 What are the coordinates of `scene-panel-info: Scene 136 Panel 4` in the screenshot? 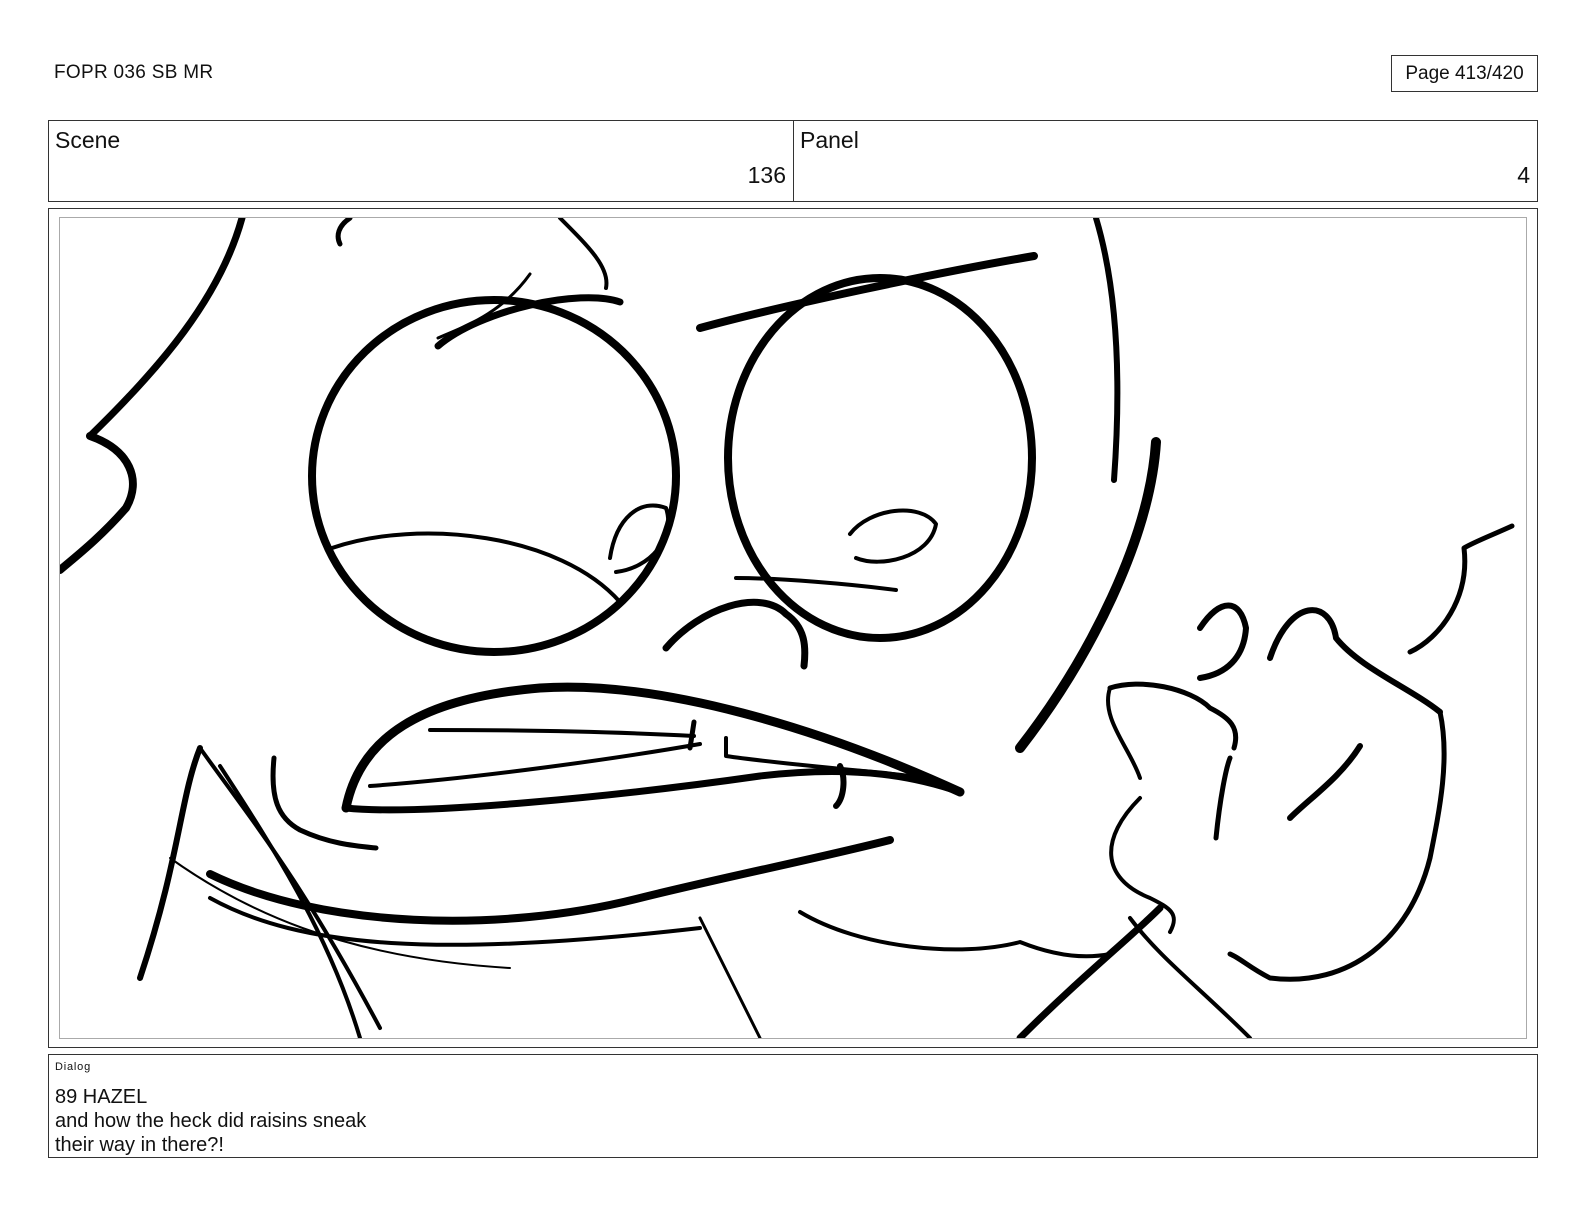 It's located at (793, 161).